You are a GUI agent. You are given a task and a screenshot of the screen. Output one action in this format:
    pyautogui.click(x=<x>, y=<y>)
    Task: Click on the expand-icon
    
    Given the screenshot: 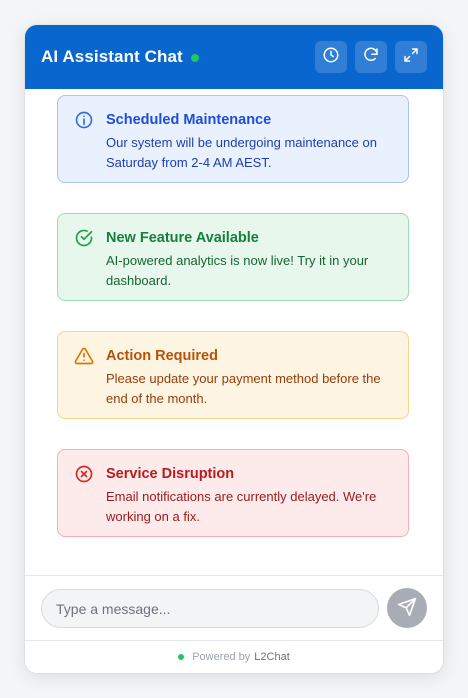 What is the action you would take?
    pyautogui.click(x=411, y=57)
    